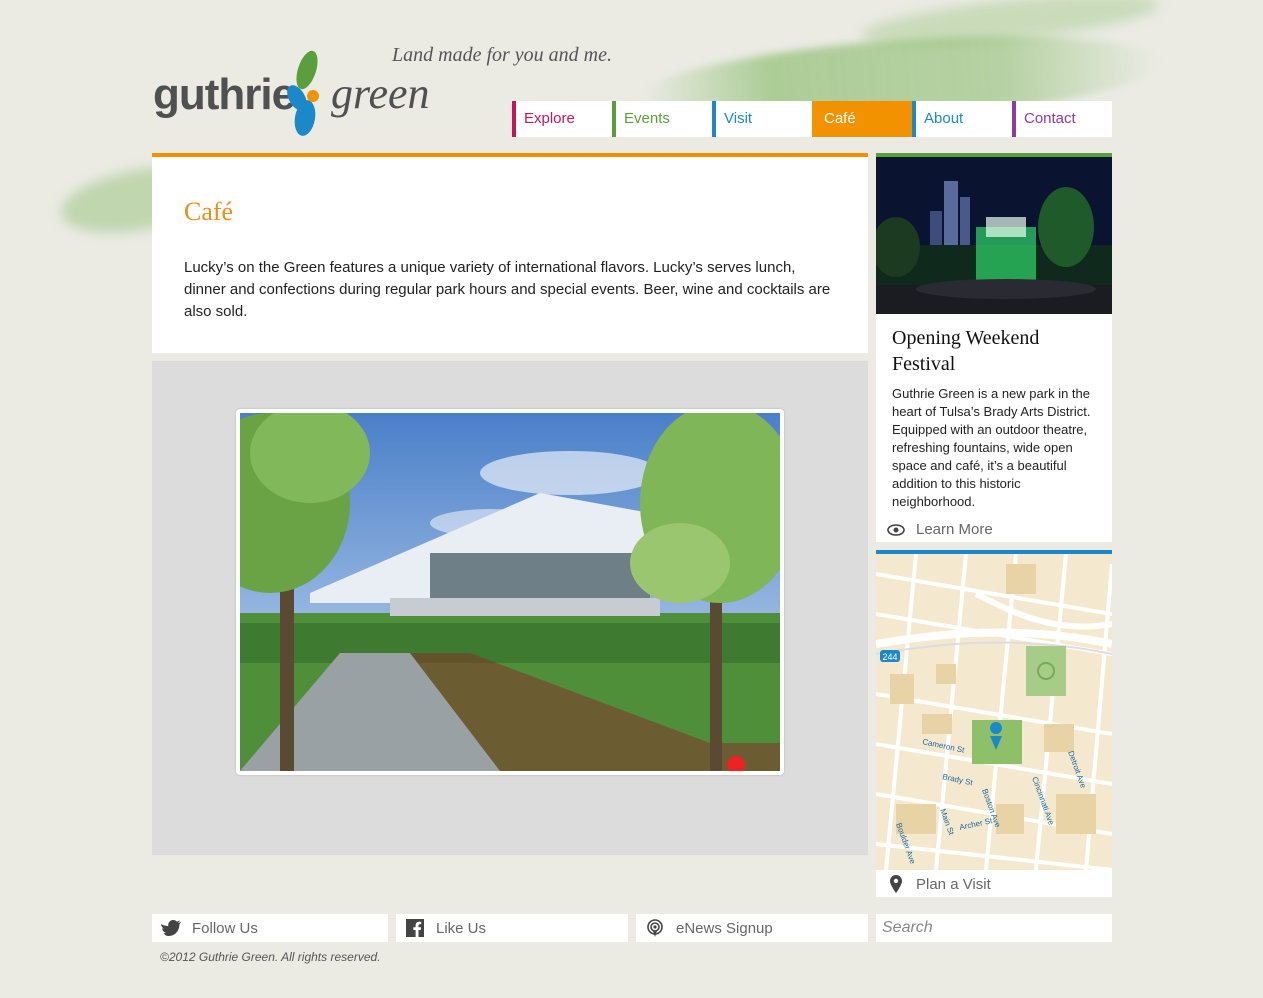 Image resolution: width=1263 pixels, height=998 pixels. What do you see at coordinates (889, 657) in the screenshot?
I see `map-label-hwy: 244` at bounding box center [889, 657].